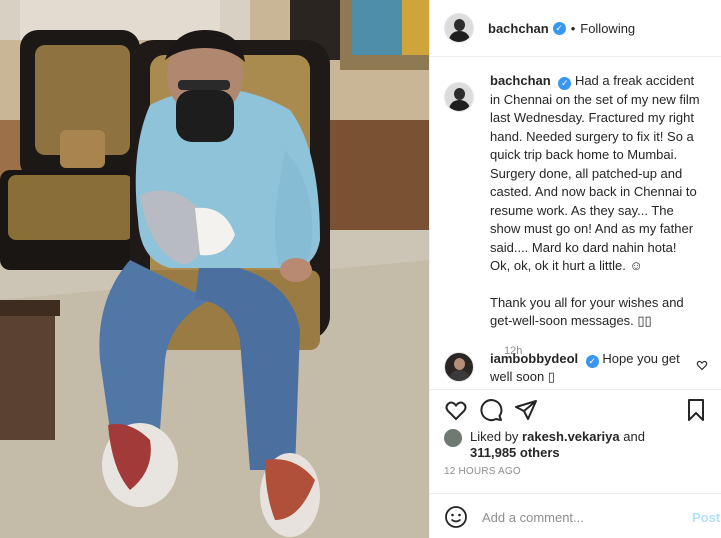 Image resolution: width=721 pixels, height=538 pixels. Describe the element at coordinates (607, 28) in the screenshot. I see `following-button: Following` at that location.